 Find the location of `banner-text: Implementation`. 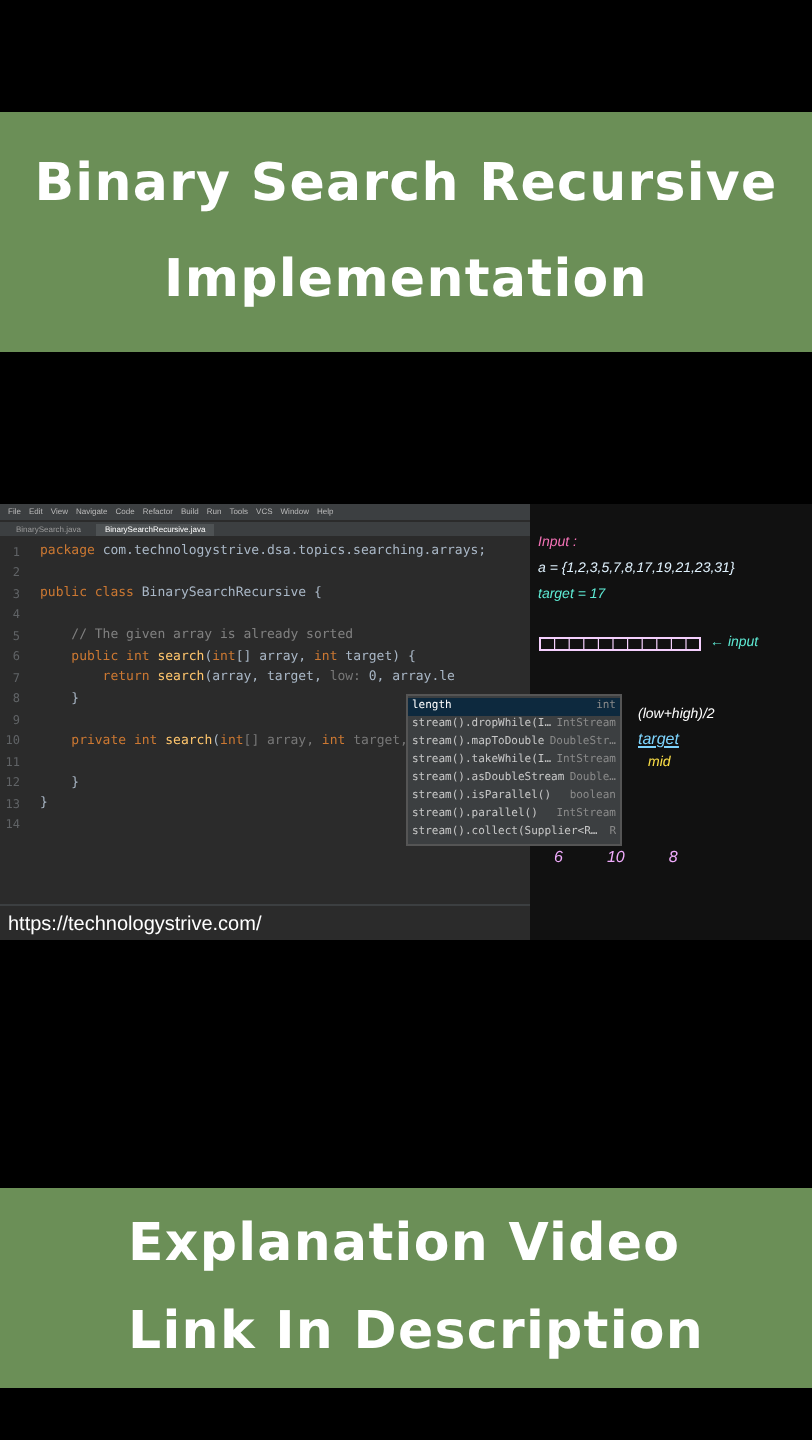

banner-text: Implementation is located at coordinates (406, 281).